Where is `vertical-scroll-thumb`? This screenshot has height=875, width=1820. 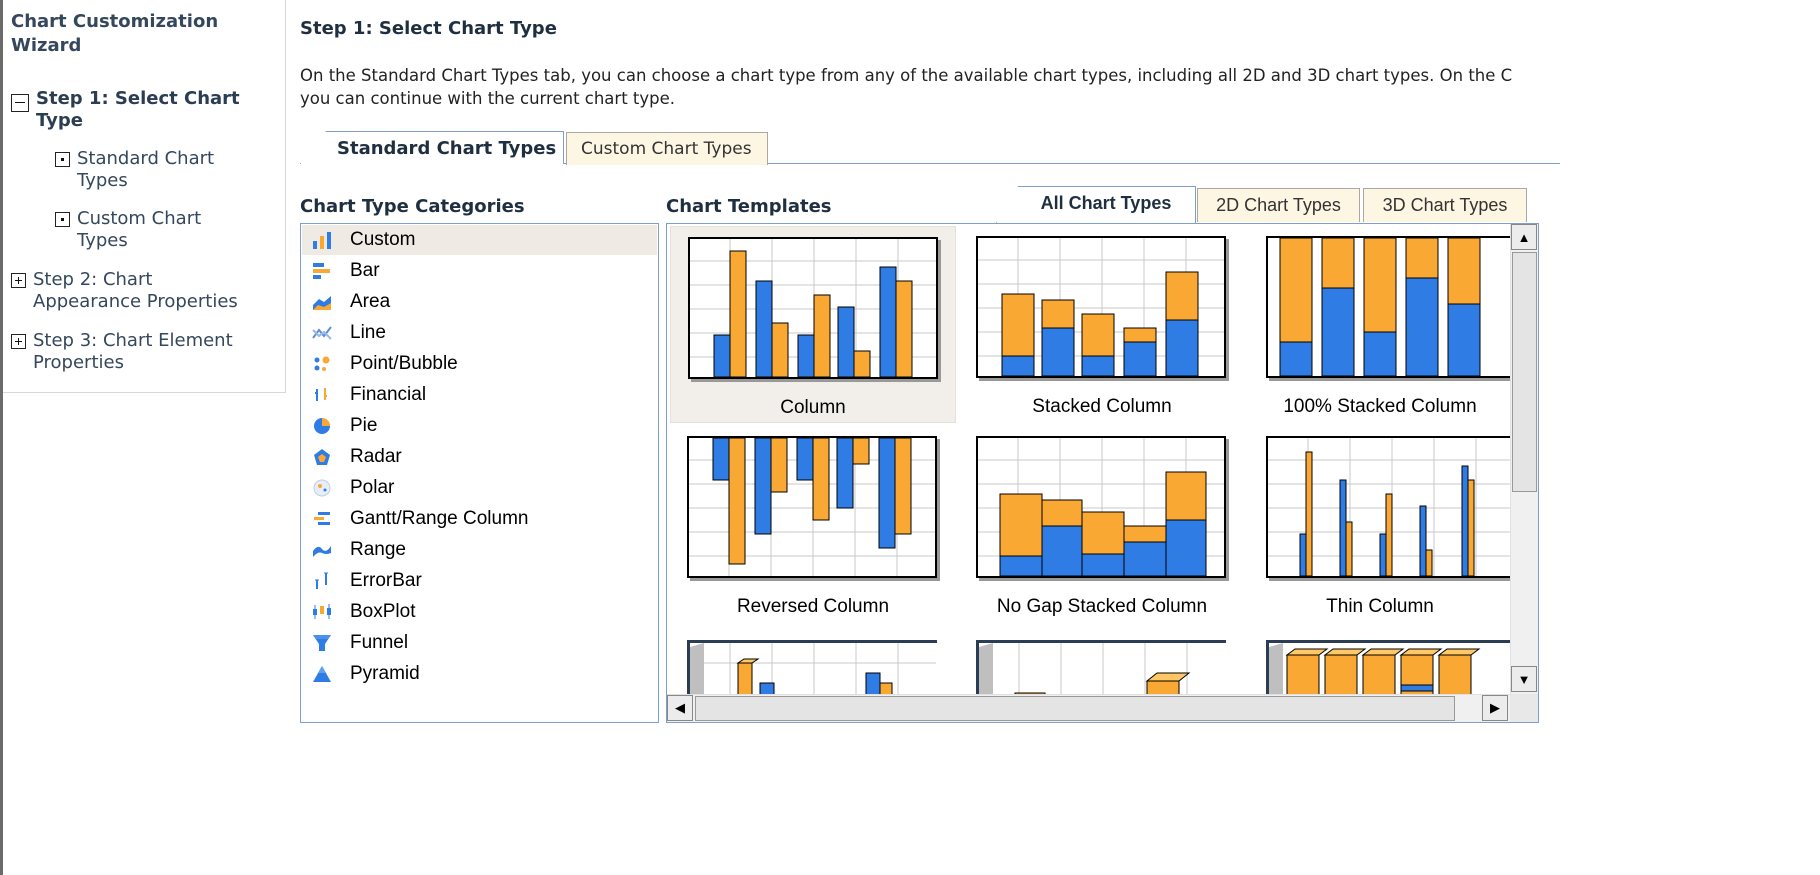 vertical-scroll-thumb is located at coordinates (1524, 372).